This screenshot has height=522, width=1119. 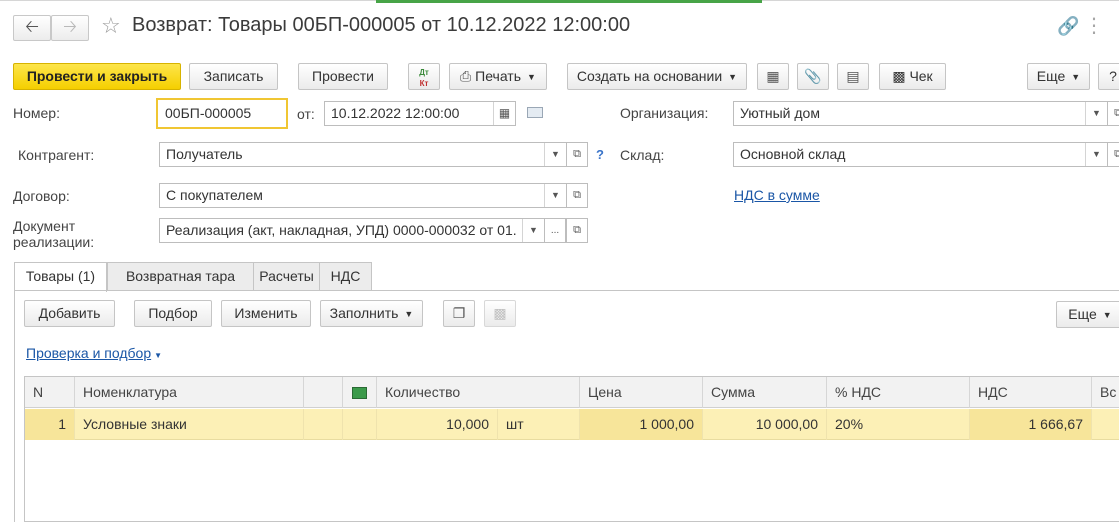 I want to click on contract-value: С покупателем, so click(x=214, y=195).